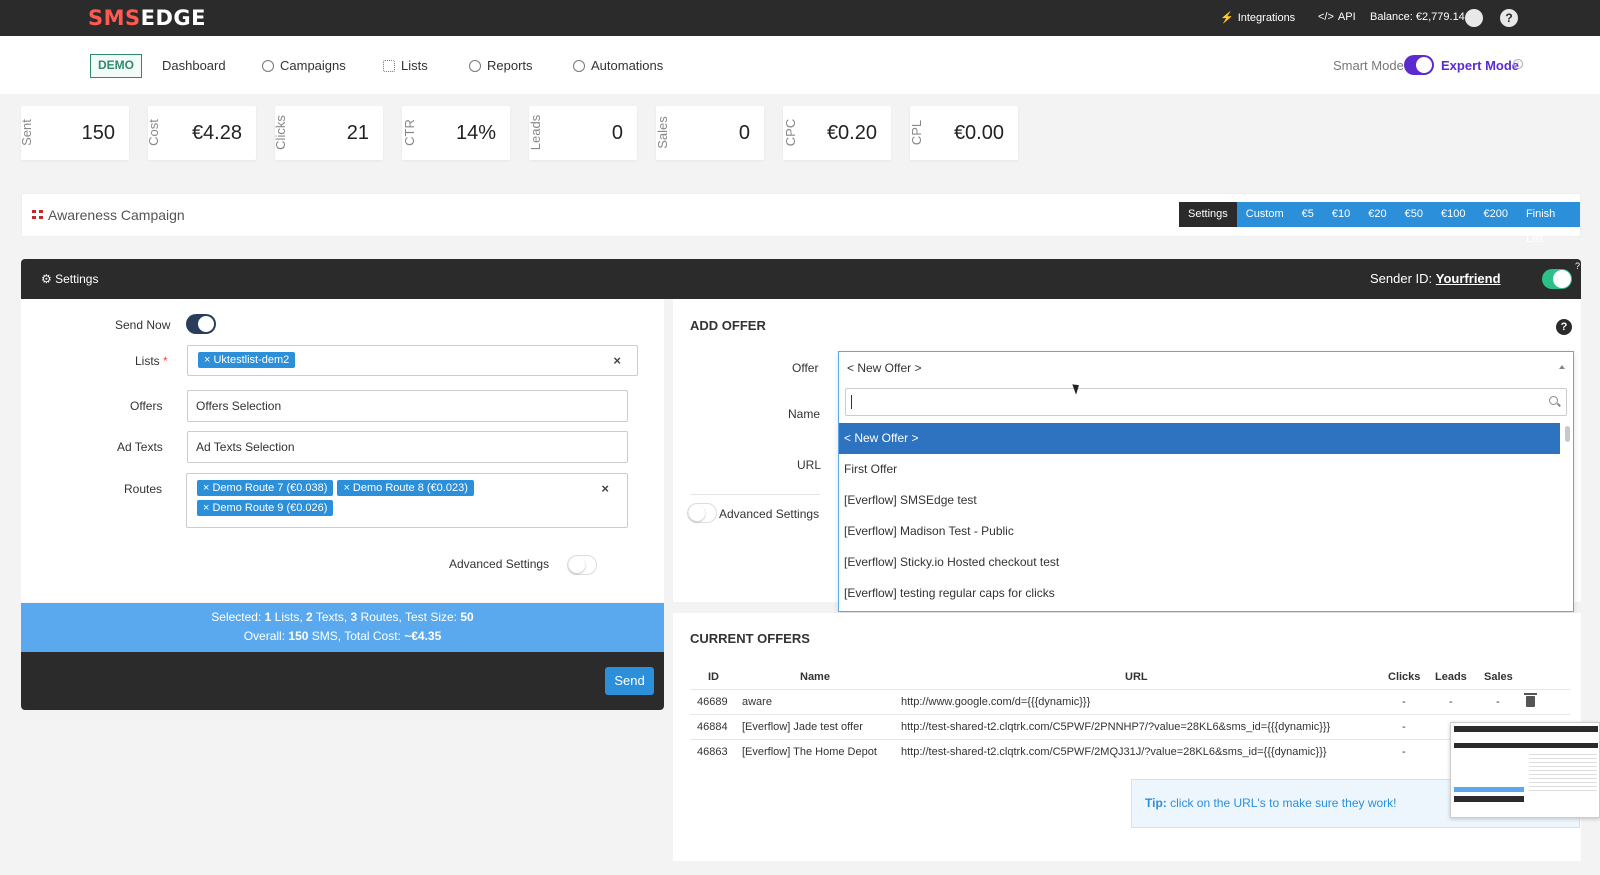 This screenshot has width=1600, height=875. Describe the element at coordinates (1518, 64) in the screenshot. I see `info-icon: i` at that location.